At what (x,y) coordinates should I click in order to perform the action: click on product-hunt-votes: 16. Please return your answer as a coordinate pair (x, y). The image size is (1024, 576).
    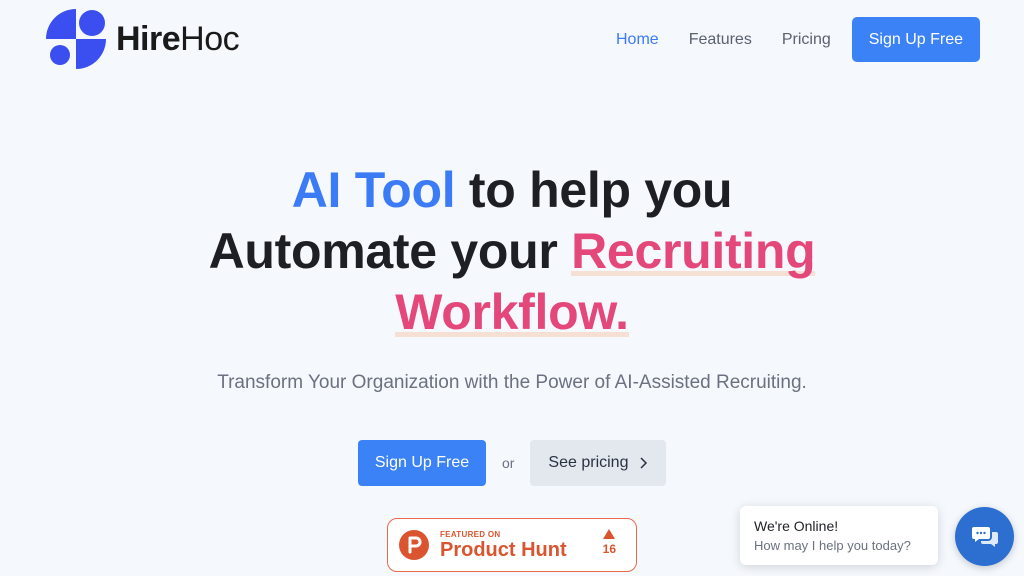
    Looking at the image, I should click on (609, 542).